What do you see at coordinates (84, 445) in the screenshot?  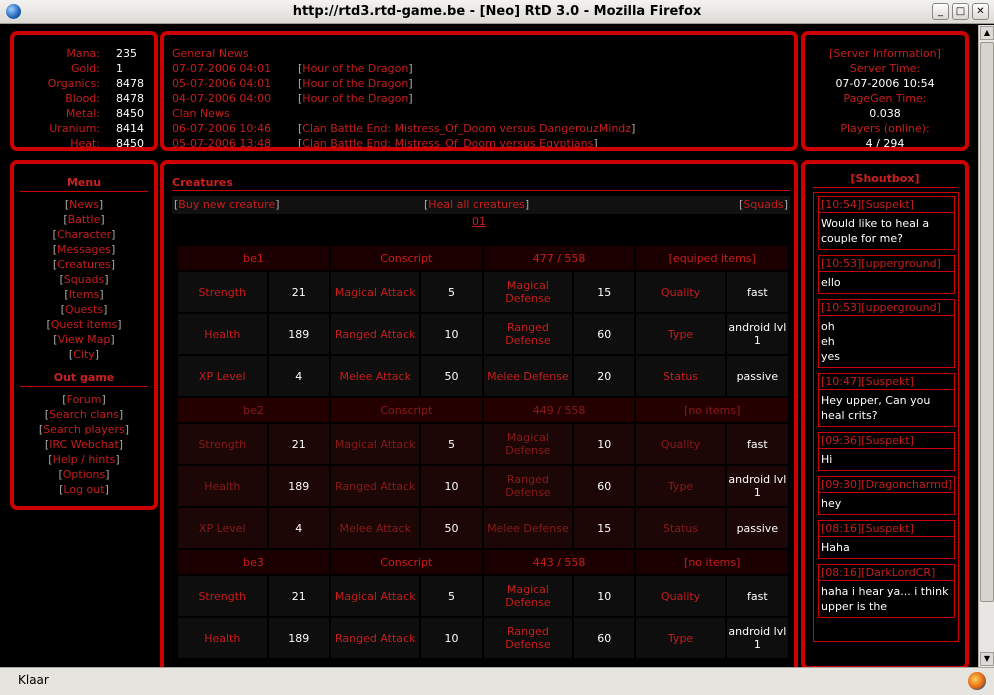 I see `outgame-item-irc-webchat: [IRC Webchat]` at bounding box center [84, 445].